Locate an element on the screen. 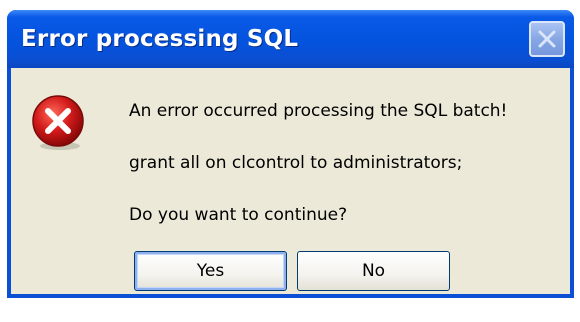 The height and width of the screenshot is (322, 580). yes-button: Yes is located at coordinates (210, 271).